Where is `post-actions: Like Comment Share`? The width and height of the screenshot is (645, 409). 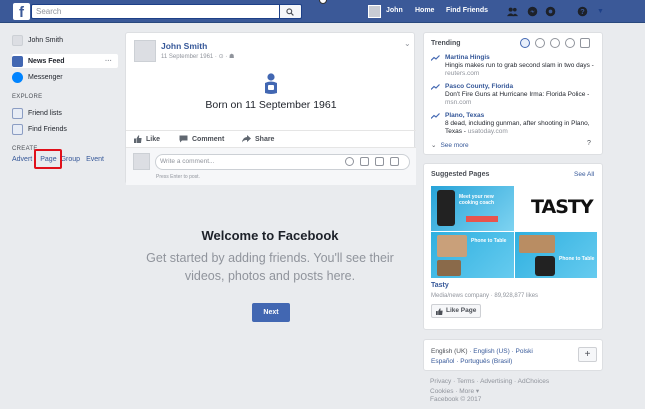 post-actions: Like Comment Share is located at coordinates (271, 138).